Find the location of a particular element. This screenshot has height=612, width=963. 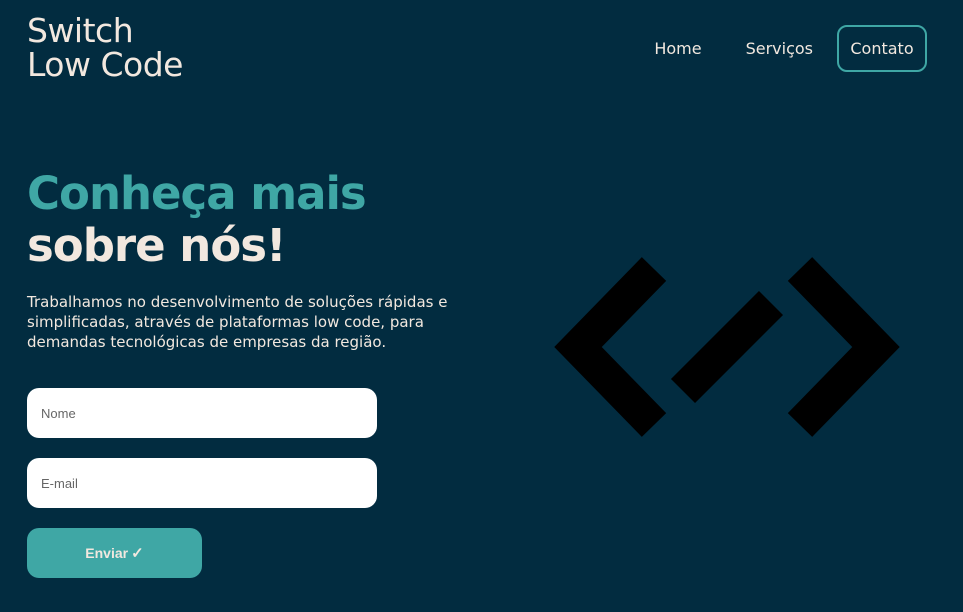

name-input is located at coordinates (202, 413).